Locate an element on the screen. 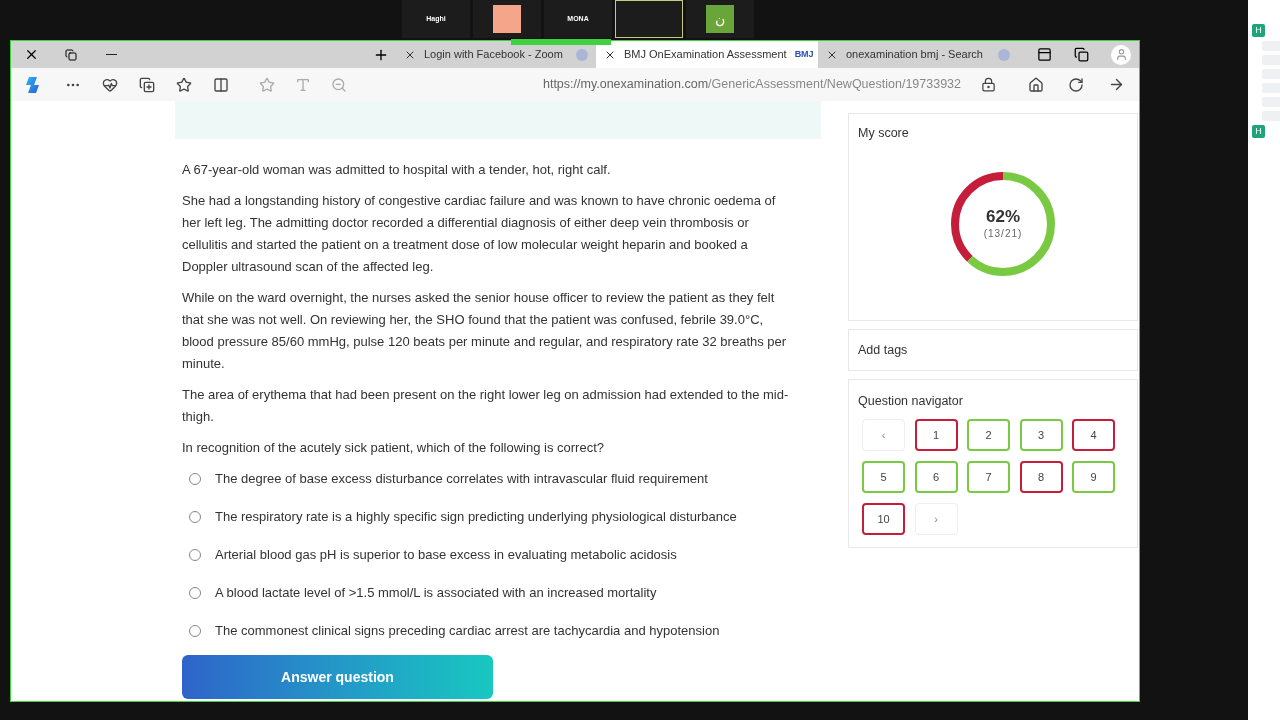  answer-option: The respiratory rate is a highly specific sign predicting underlying physiological disturbance is located at coordinates (518, 517).